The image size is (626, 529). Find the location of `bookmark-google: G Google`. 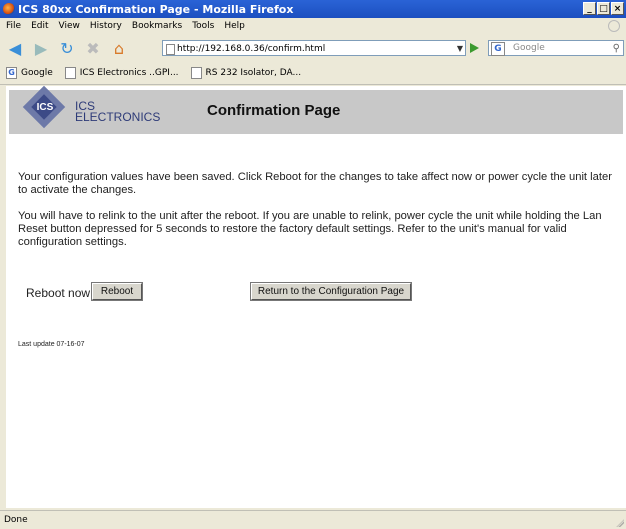

bookmark-google: G Google is located at coordinates (29, 73).